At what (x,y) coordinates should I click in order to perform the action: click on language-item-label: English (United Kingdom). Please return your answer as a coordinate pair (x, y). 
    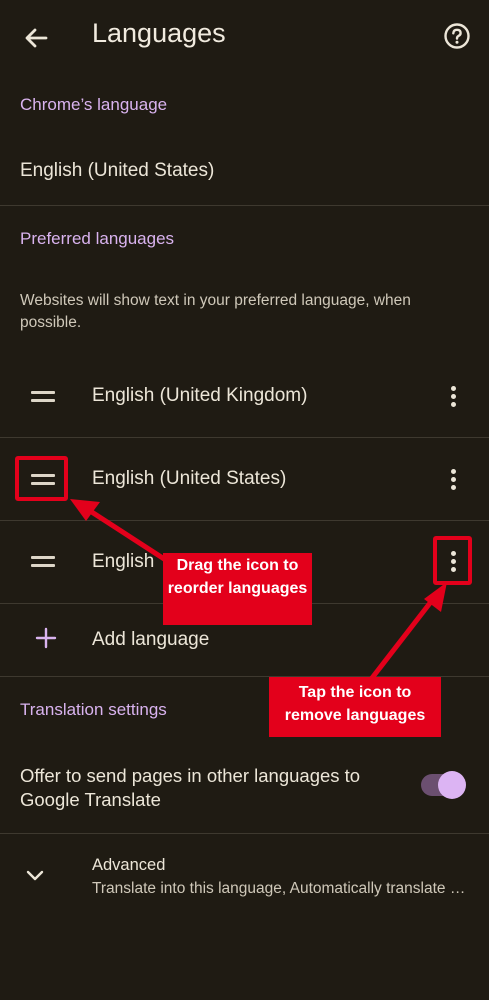
    Looking at the image, I should click on (200, 395).